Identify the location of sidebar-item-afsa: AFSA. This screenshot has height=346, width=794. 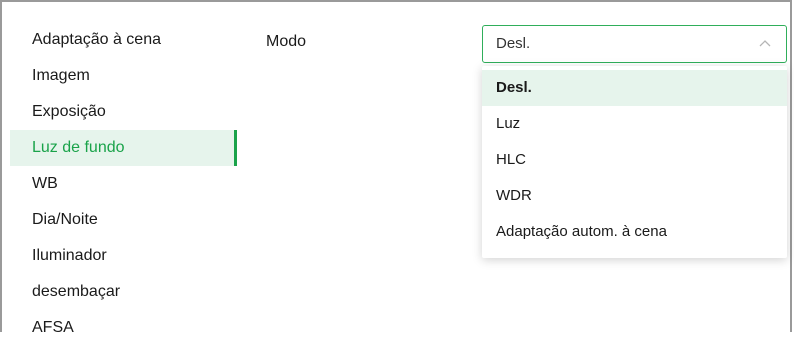
(123, 328).